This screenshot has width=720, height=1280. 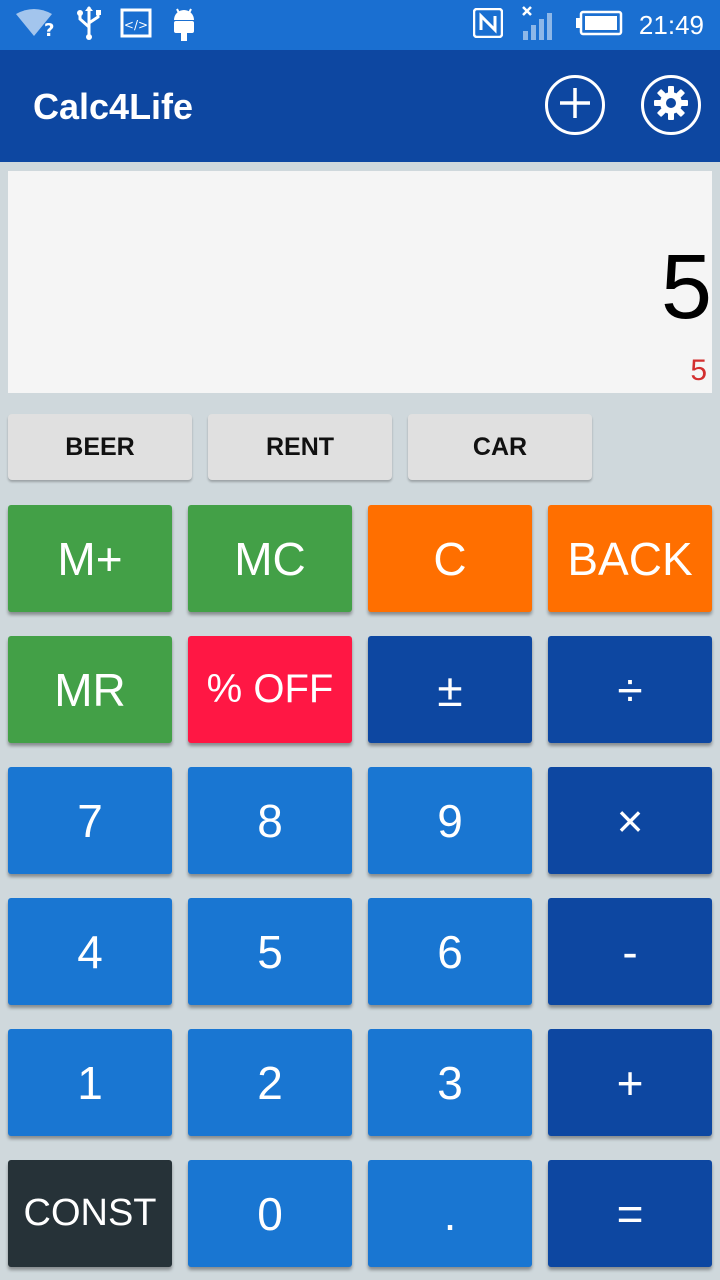 What do you see at coordinates (488, 25) in the screenshot?
I see `nfc-icon` at bounding box center [488, 25].